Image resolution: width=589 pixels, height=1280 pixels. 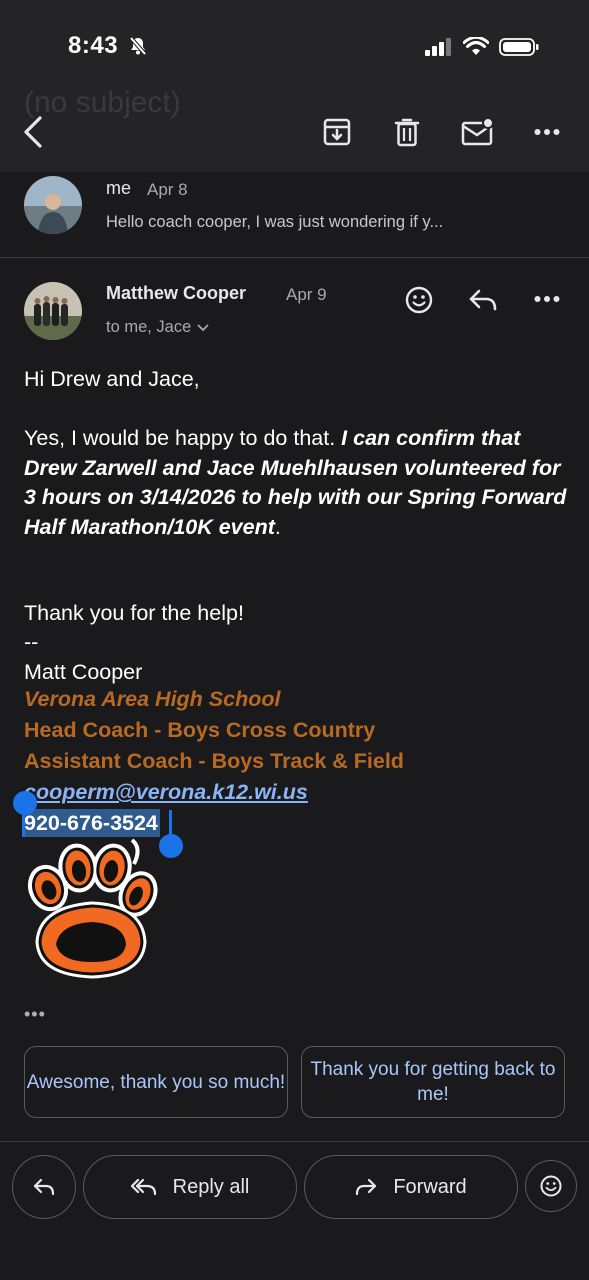 What do you see at coordinates (138, 46) in the screenshot?
I see `silent-bell-icon` at bounding box center [138, 46].